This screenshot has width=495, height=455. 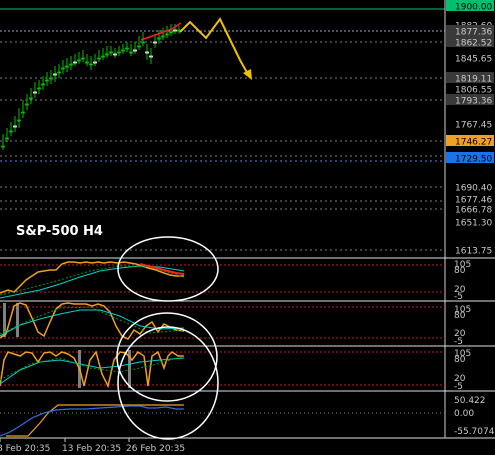 I want to click on price-level-label: 1746.27, so click(x=470, y=141).